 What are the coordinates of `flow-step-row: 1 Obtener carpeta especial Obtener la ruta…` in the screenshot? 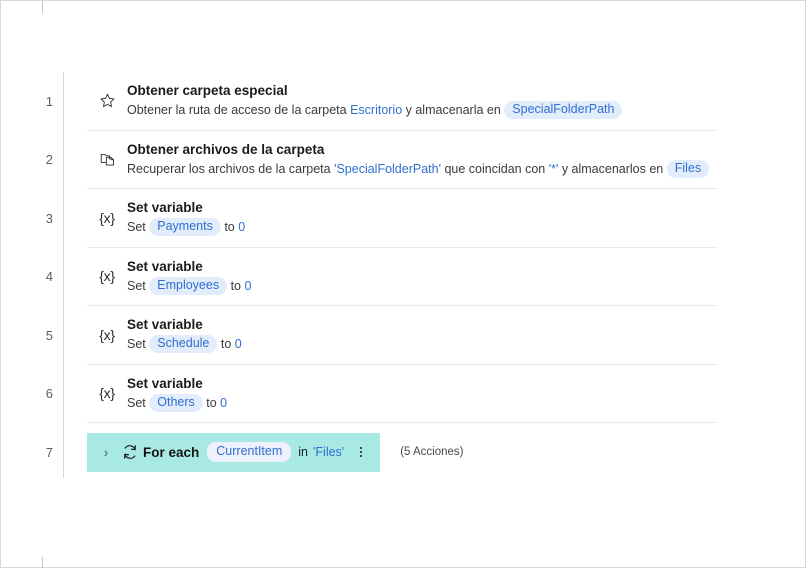 It's located at (403, 101).